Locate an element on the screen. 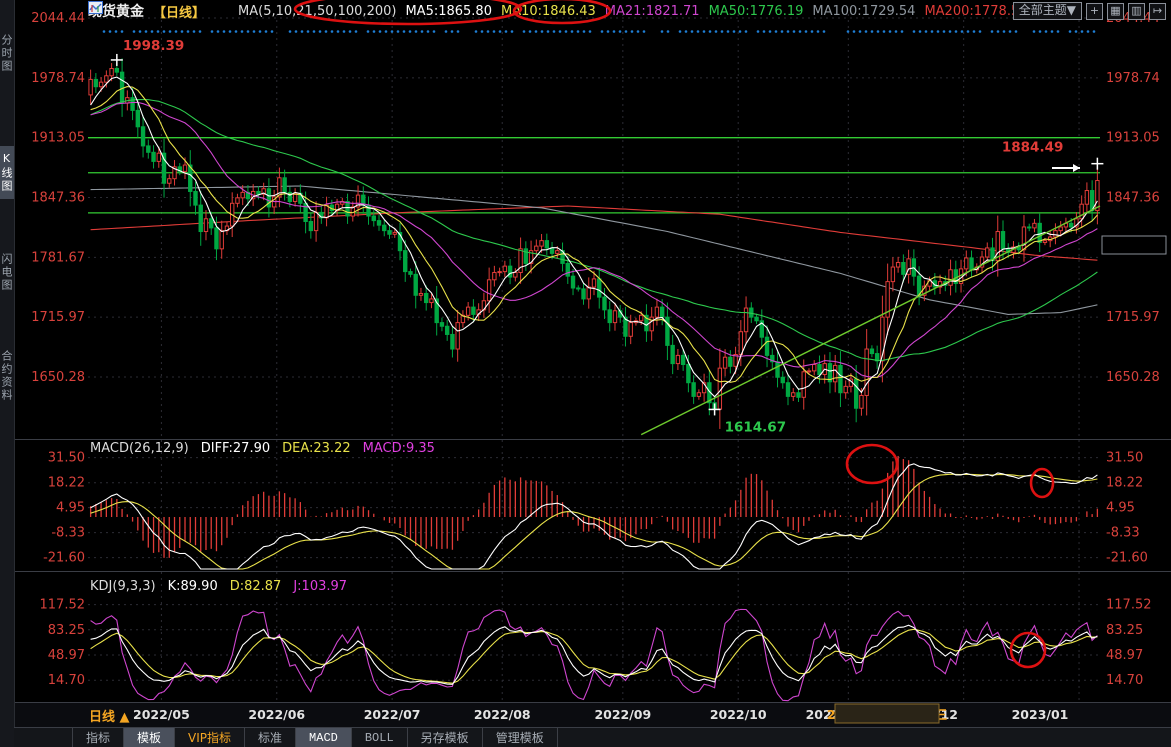 The height and width of the screenshot is (747, 1171). toolbar-item-vip-indicators: VIP指标 is located at coordinates (209, 737).